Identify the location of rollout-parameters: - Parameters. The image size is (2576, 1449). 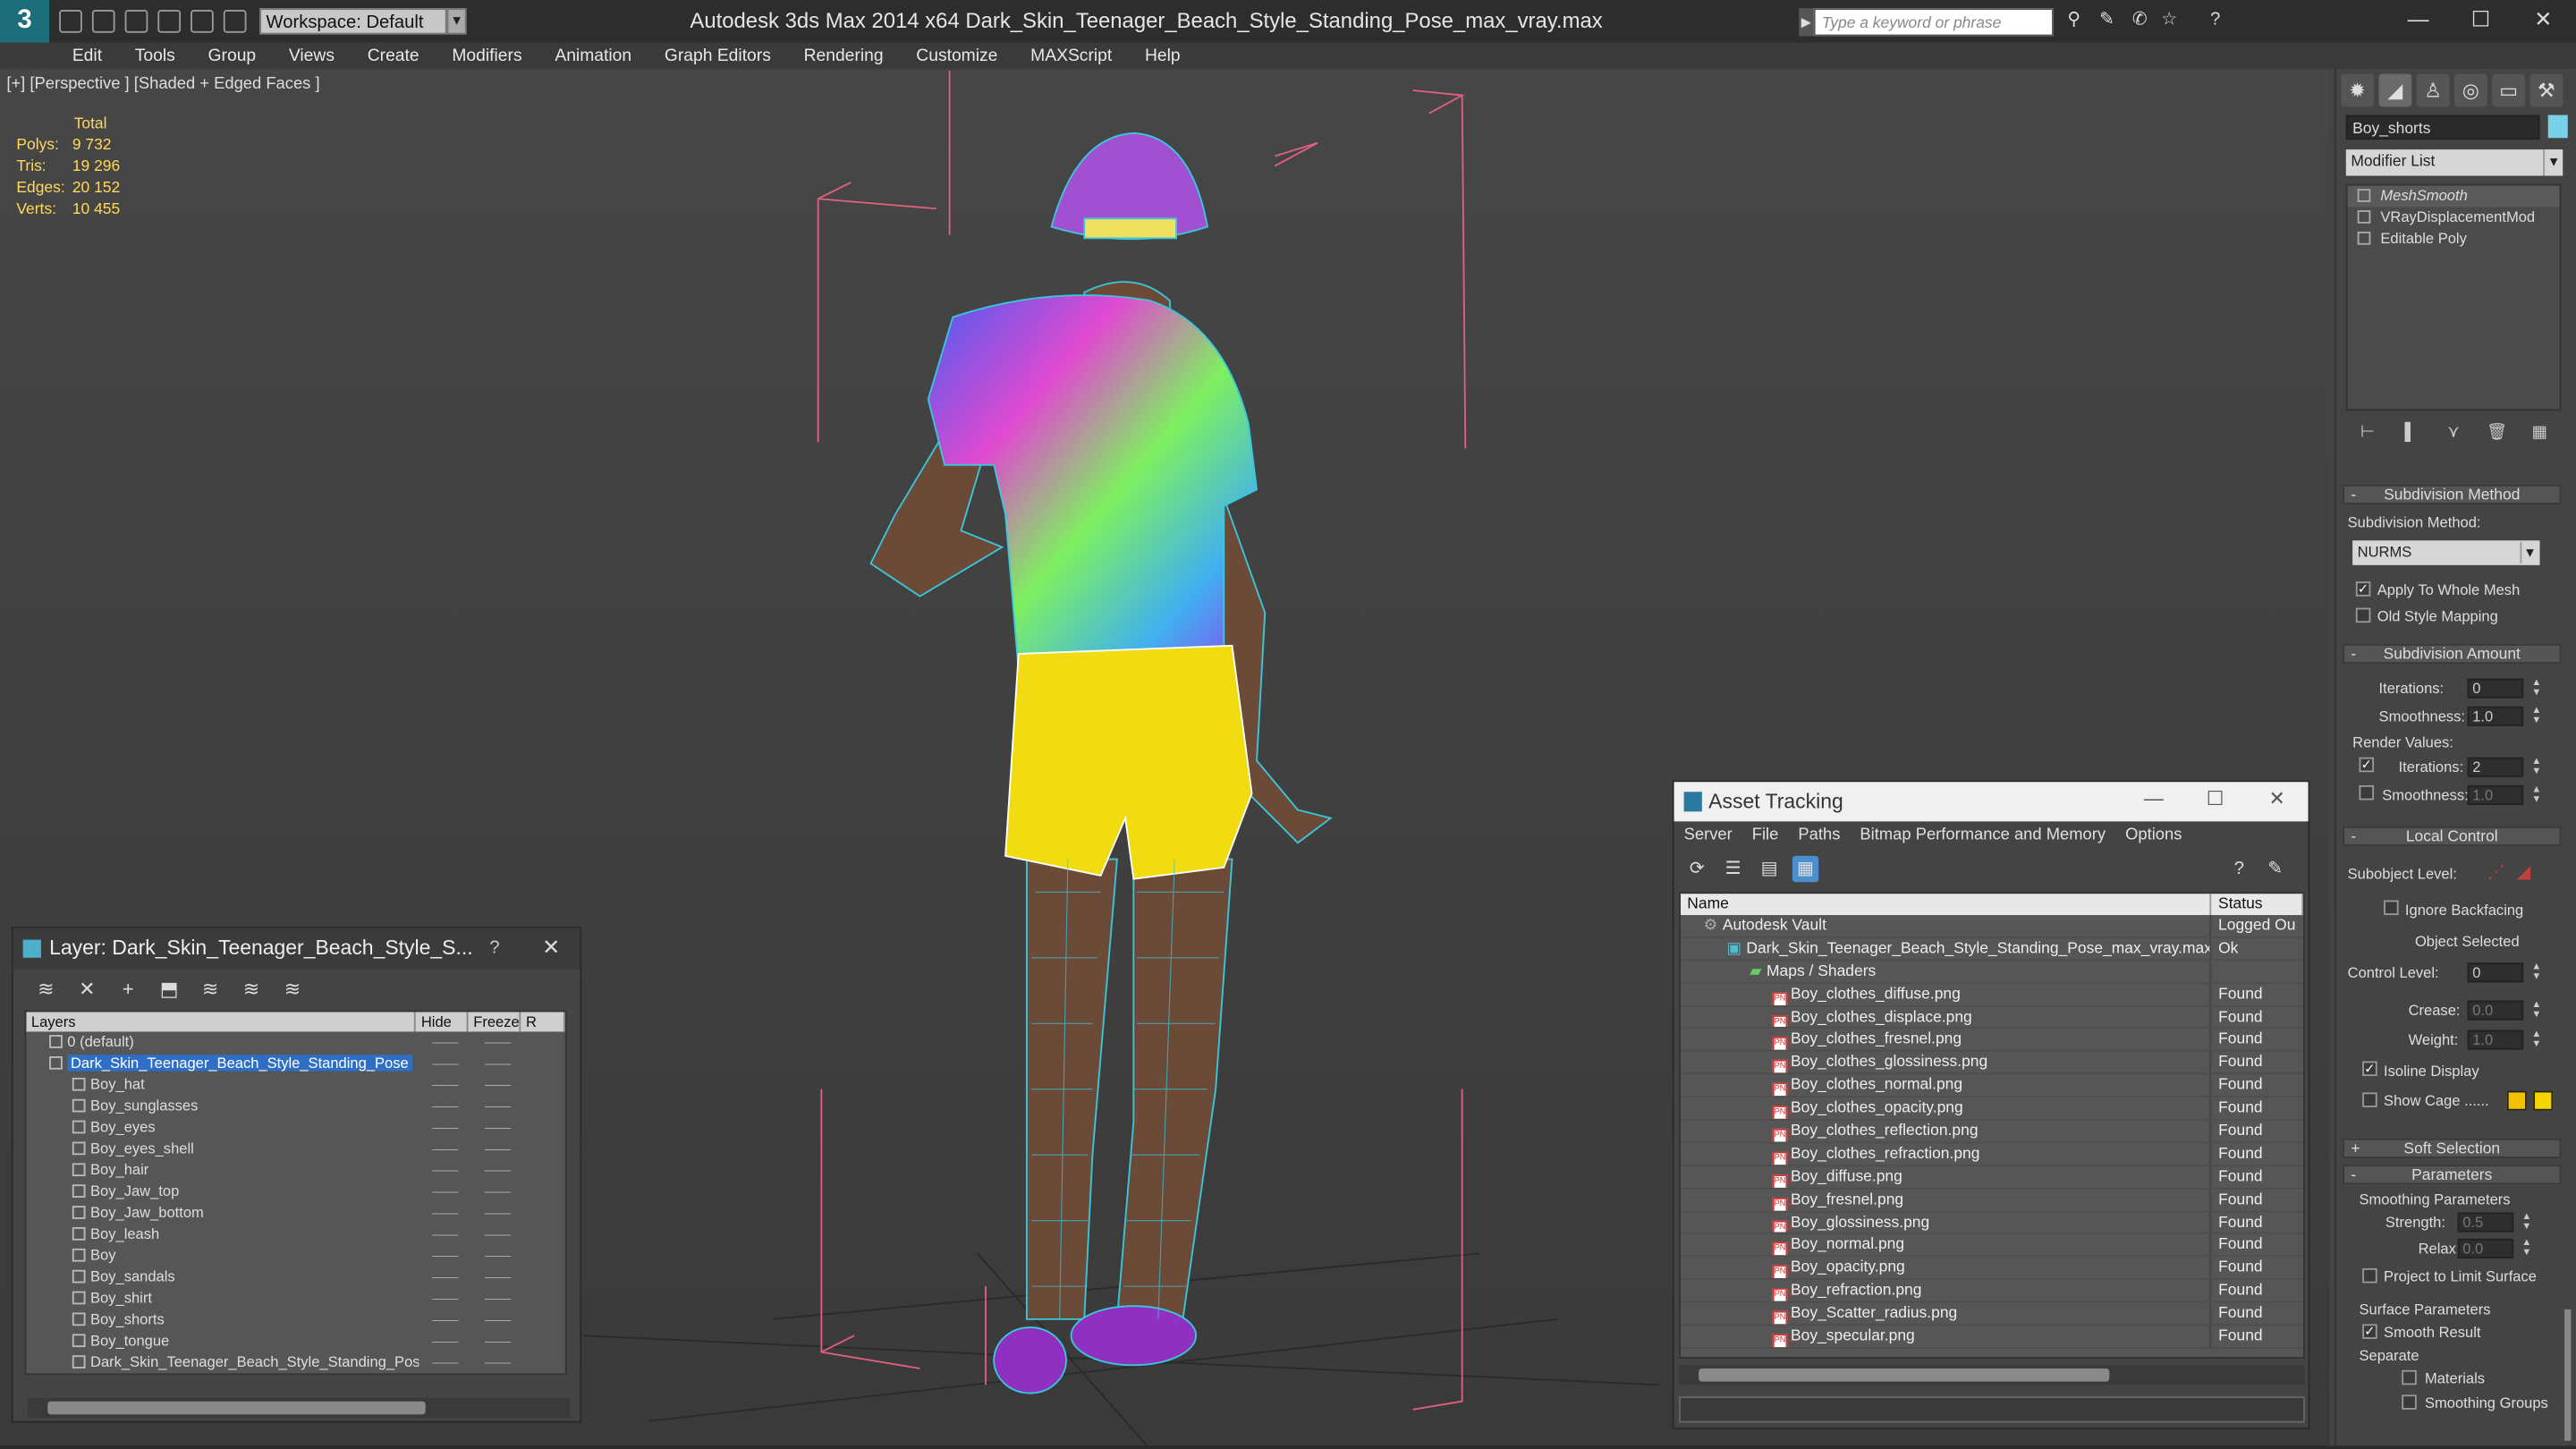
(2452, 1175).